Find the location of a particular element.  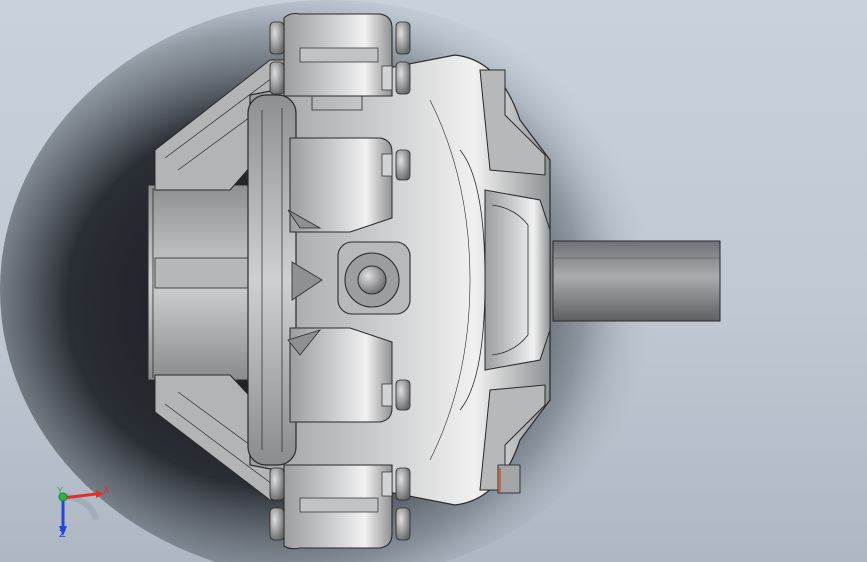

triad-x-label: X is located at coordinates (106, 490).